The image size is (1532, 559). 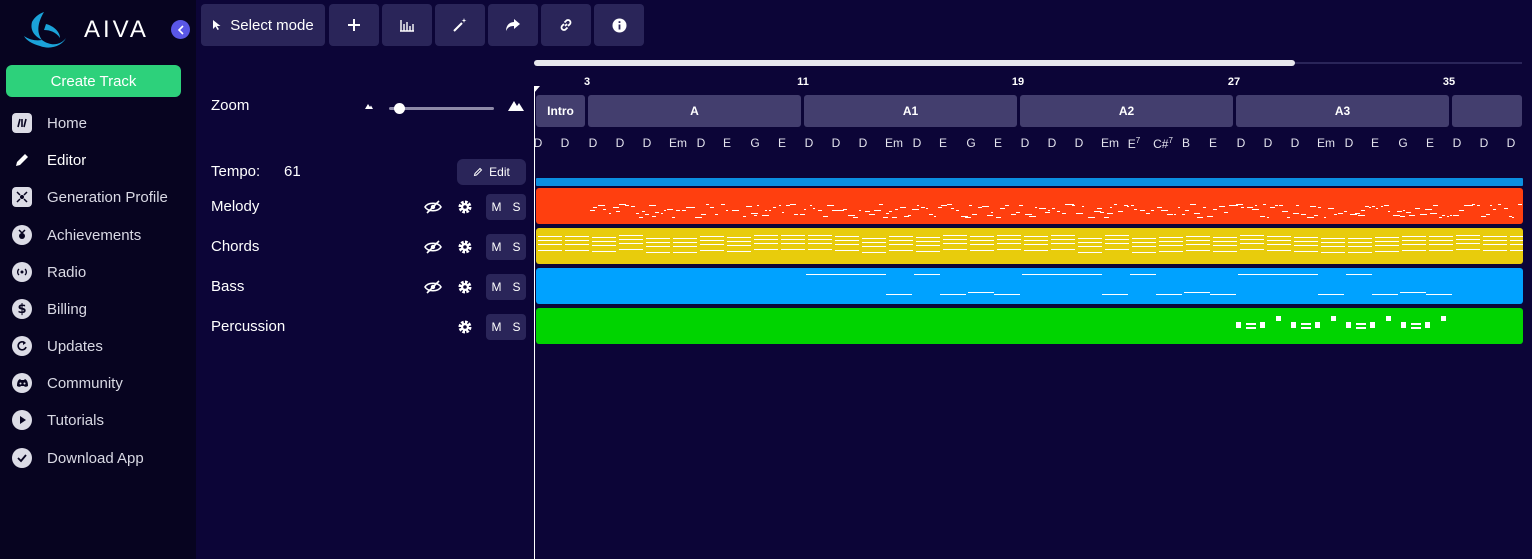 What do you see at coordinates (98, 346) in the screenshot?
I see `sidebar-item-updates: Updates` at bounding box center [98, 346].